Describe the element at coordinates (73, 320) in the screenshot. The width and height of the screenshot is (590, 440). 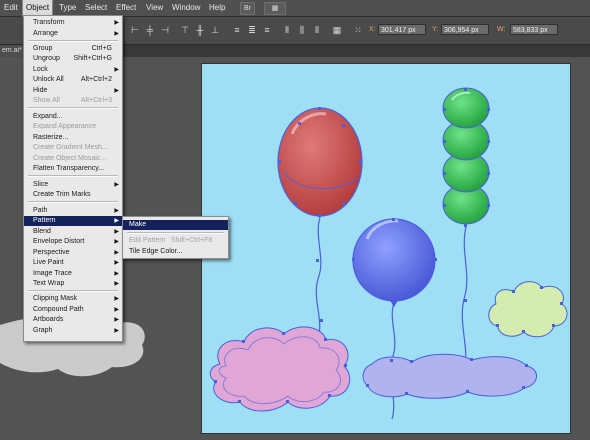
I see `menu-item-artboards: Artboards ▶` at that location.